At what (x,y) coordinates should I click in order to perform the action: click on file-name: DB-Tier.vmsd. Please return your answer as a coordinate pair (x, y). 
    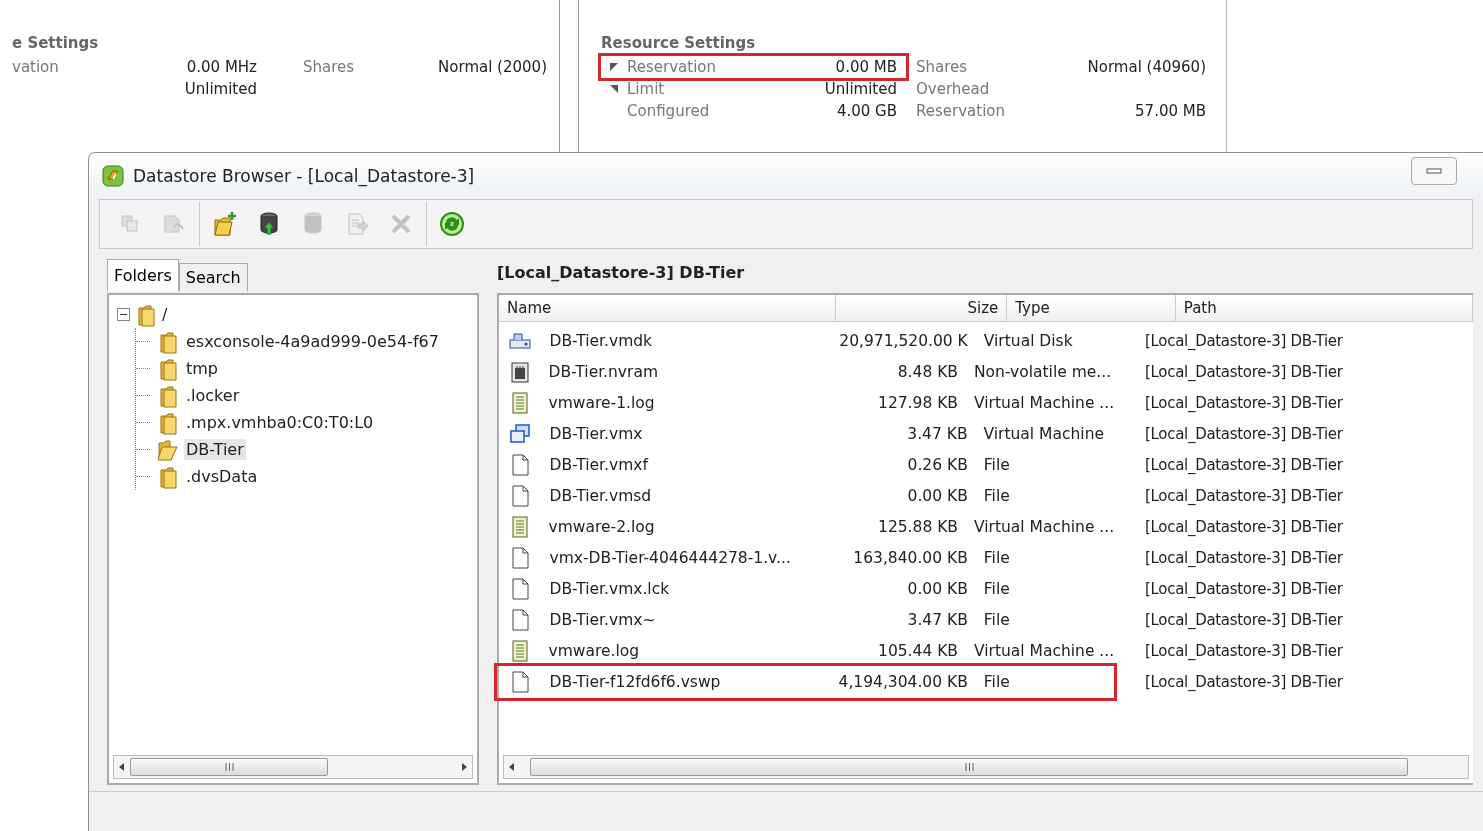
    Looking at the image, I should click on (678, 495).